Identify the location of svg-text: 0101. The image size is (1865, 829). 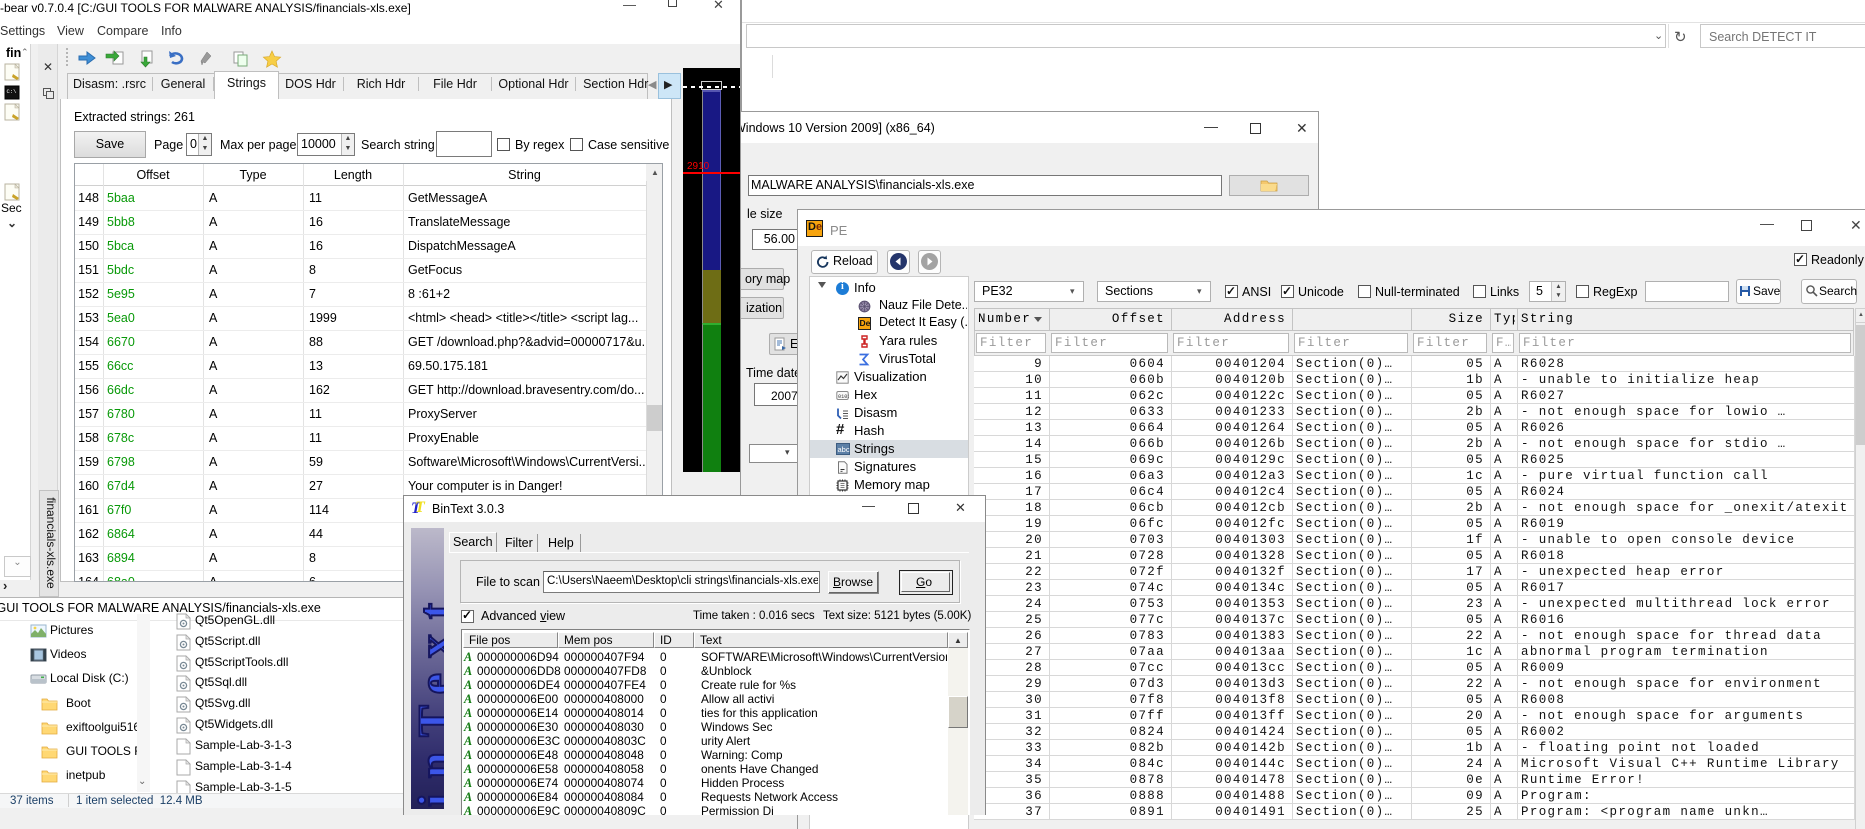
(843, 397).